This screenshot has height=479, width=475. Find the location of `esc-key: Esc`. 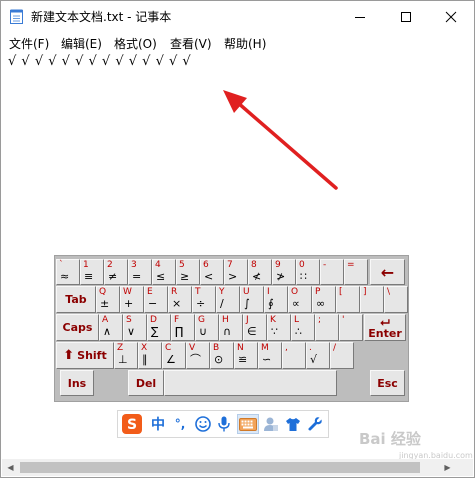

esc-key: Esc is located at coordinates (387, 383).